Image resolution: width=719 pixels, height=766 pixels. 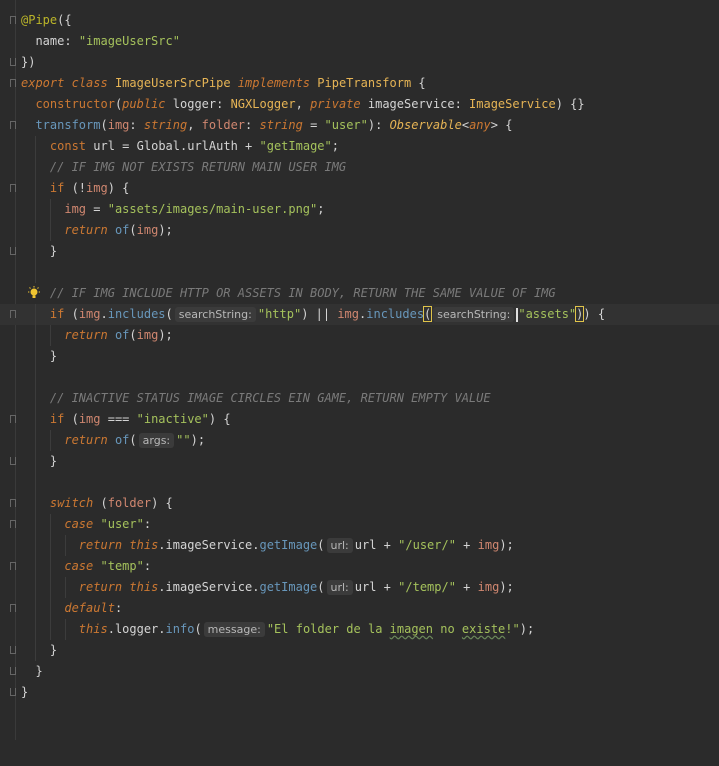 I want to click on code-line-31: }, so click(x=359, y=650).